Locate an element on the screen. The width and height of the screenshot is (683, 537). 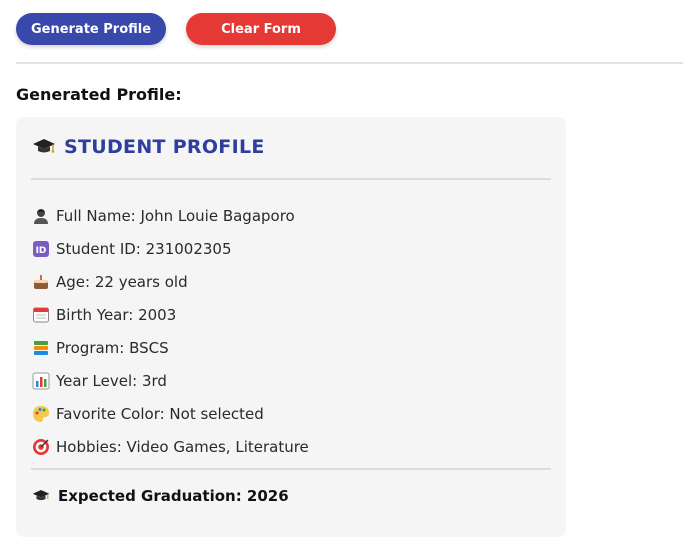
target-icon is located at coordinates (41, 447).